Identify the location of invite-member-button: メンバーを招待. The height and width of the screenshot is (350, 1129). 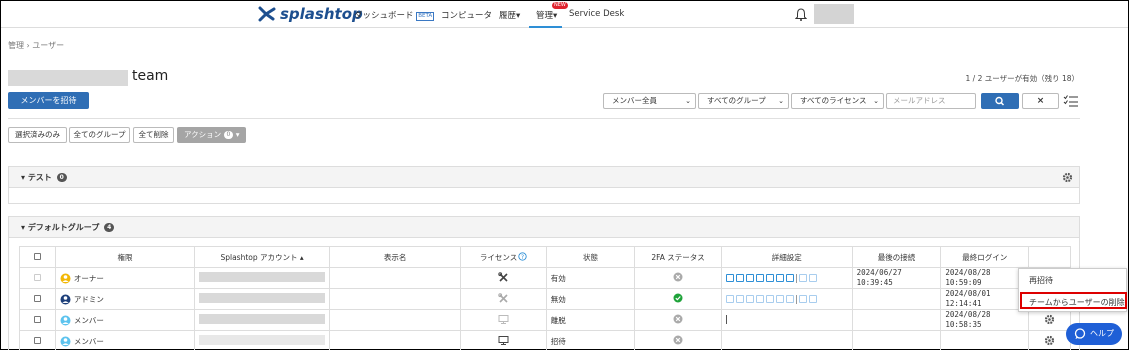
(48, 100).